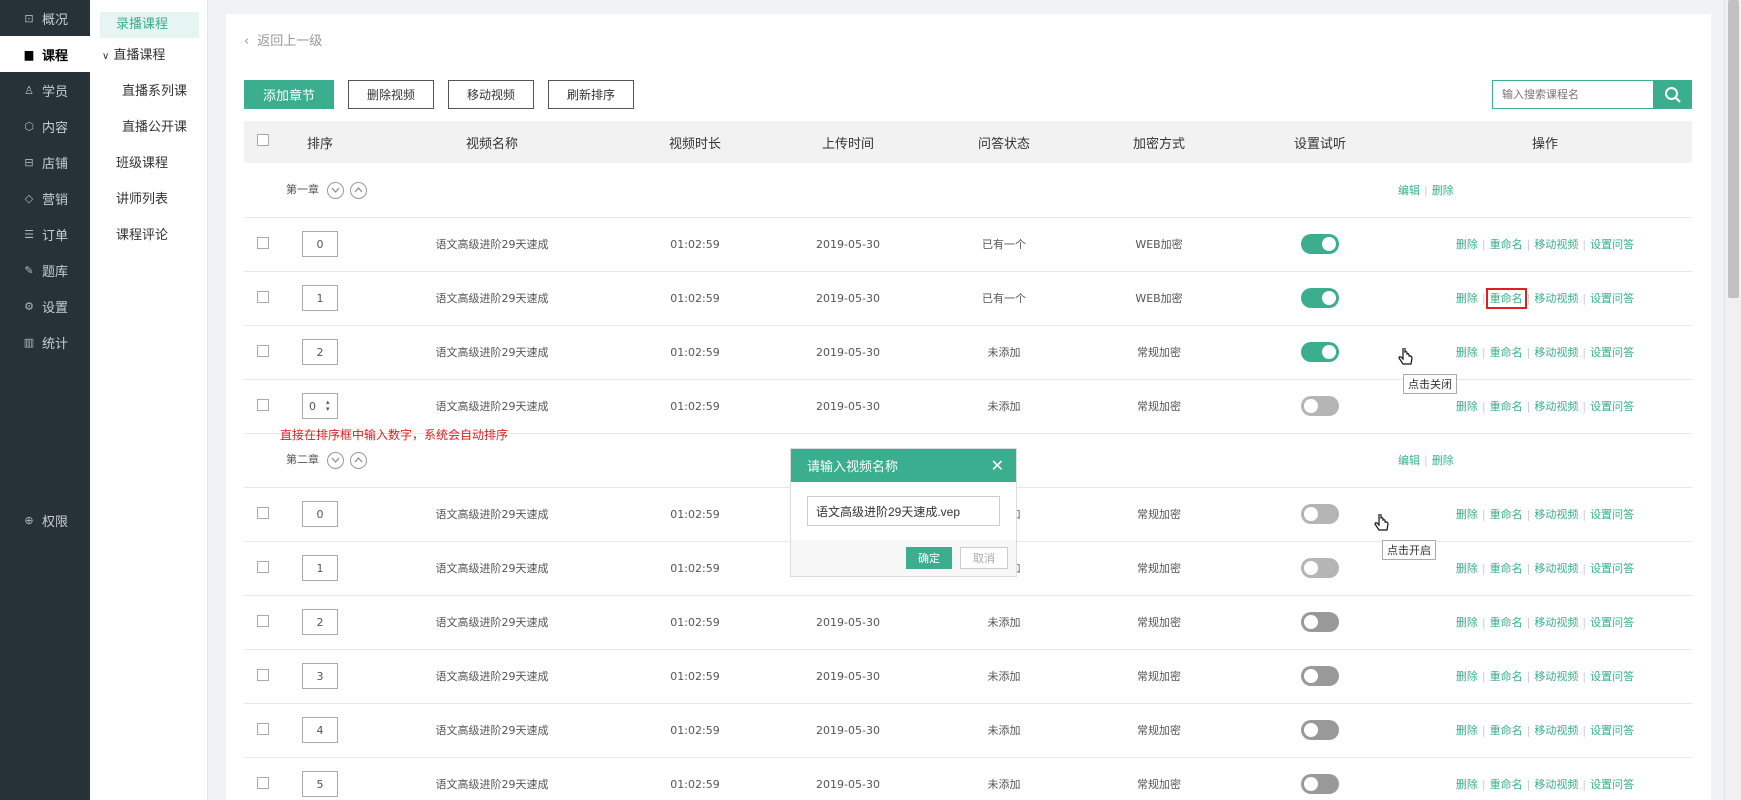  I want to click on order-input: 4, so click(320, 730).